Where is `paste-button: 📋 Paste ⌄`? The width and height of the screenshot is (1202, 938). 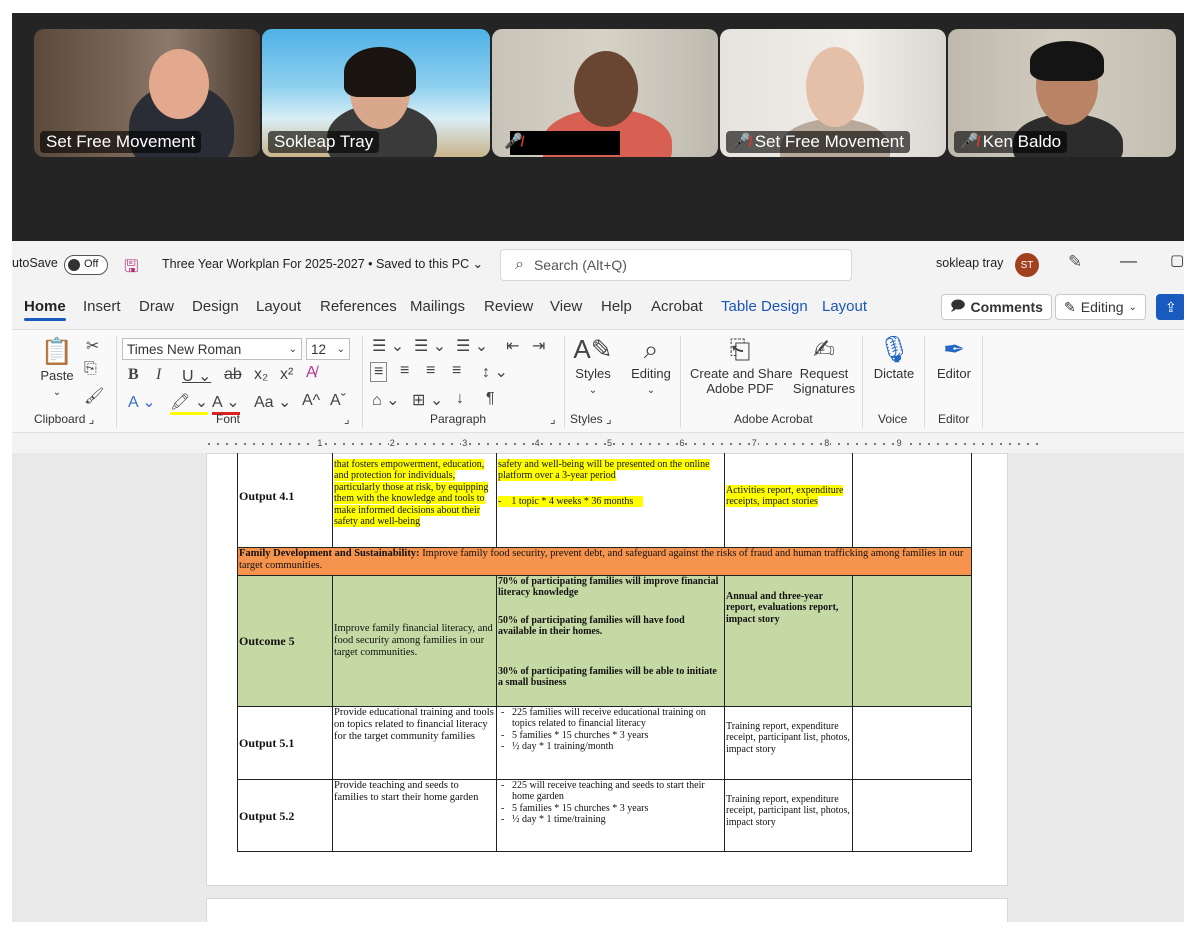 paste-button: 📋 Paste ⌄ is located at coordinates (57, 366).